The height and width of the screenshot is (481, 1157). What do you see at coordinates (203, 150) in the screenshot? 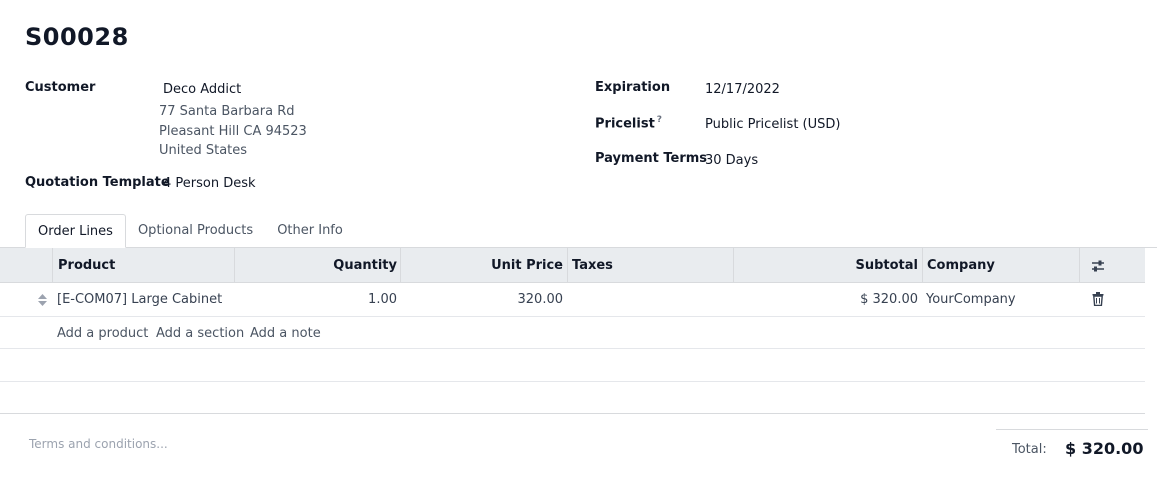
I see `address-line-3: United States` at bounding box center [203, 150].